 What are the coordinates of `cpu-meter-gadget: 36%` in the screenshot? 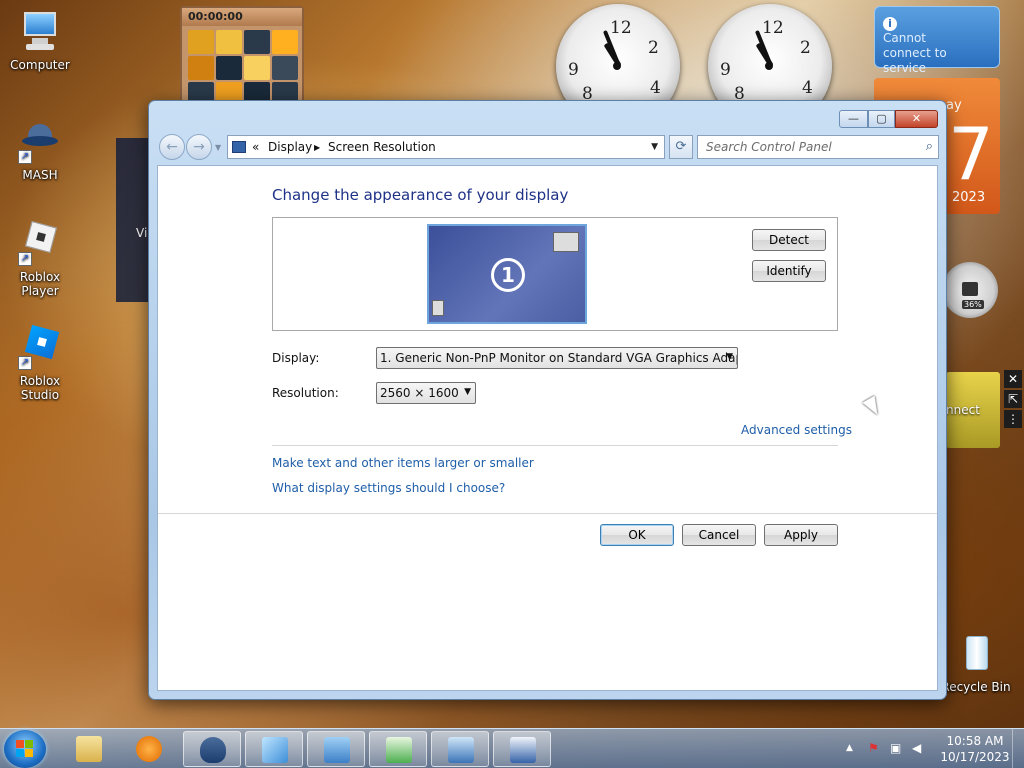 It's located at (970, 290).